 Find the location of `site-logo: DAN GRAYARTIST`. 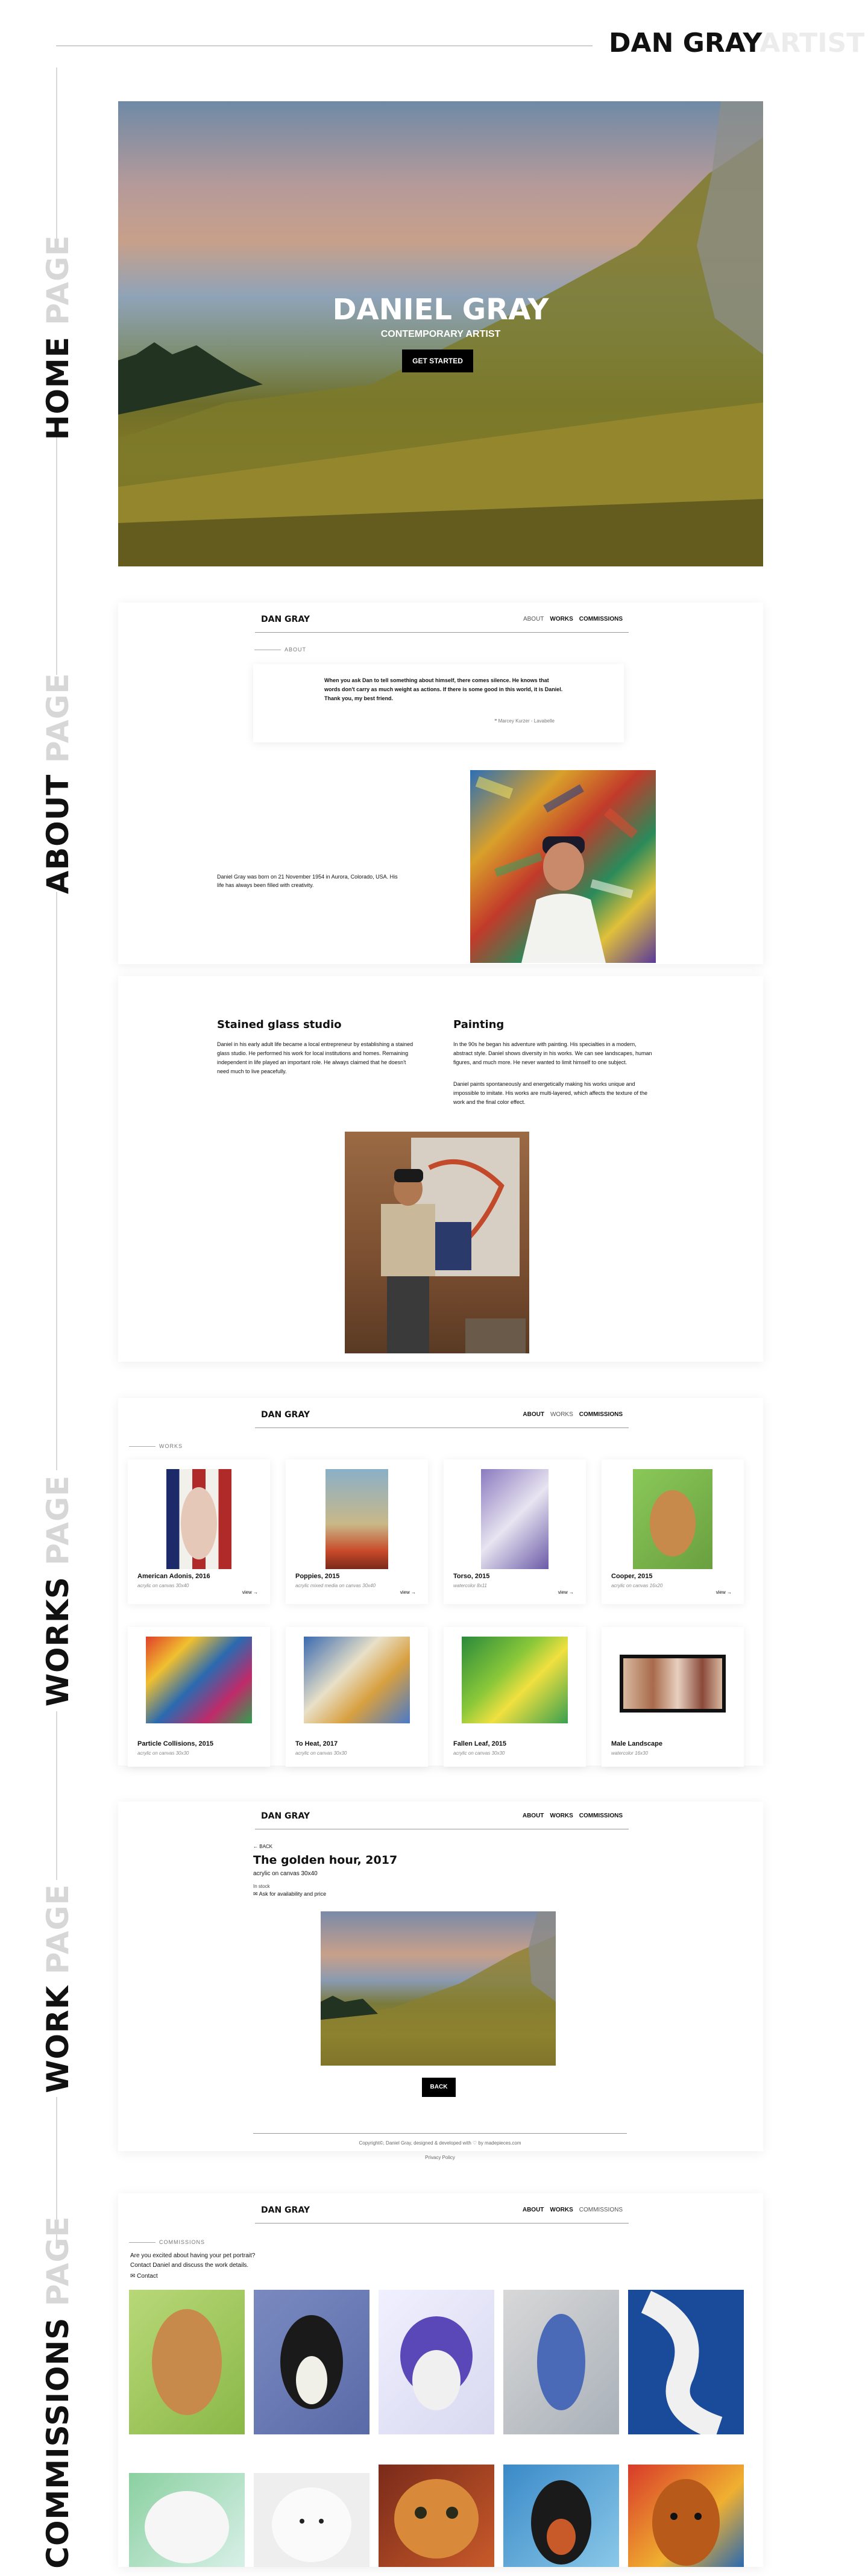

site-logo: DAN GRAYARTIST is located at coordinates (736, 43).